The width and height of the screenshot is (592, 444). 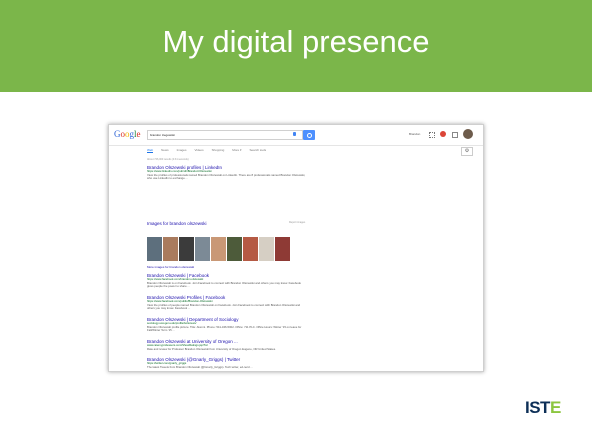 I want to click on tab-search-tools: Search tools, so click(x=257, y=150).